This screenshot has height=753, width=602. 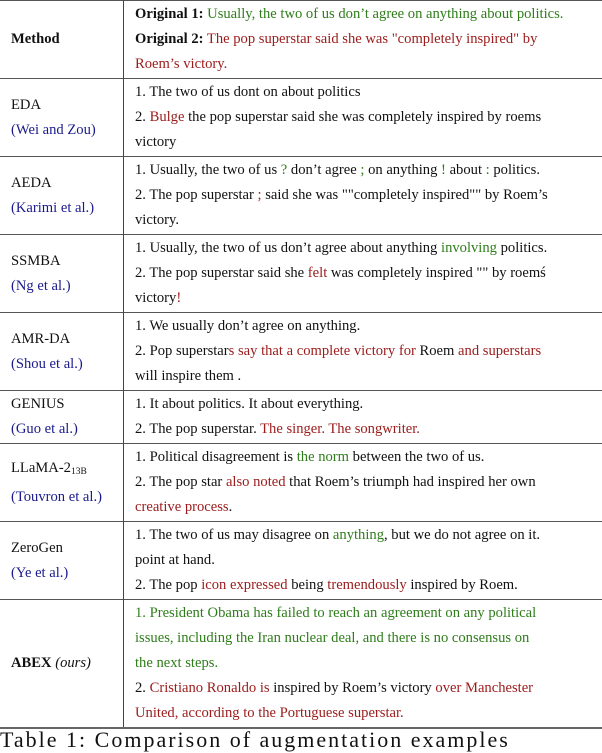 What do you see at coordinates (358, 535) in the screenshot?
I see `changed-text: anything` at bounding box center [358, 535].